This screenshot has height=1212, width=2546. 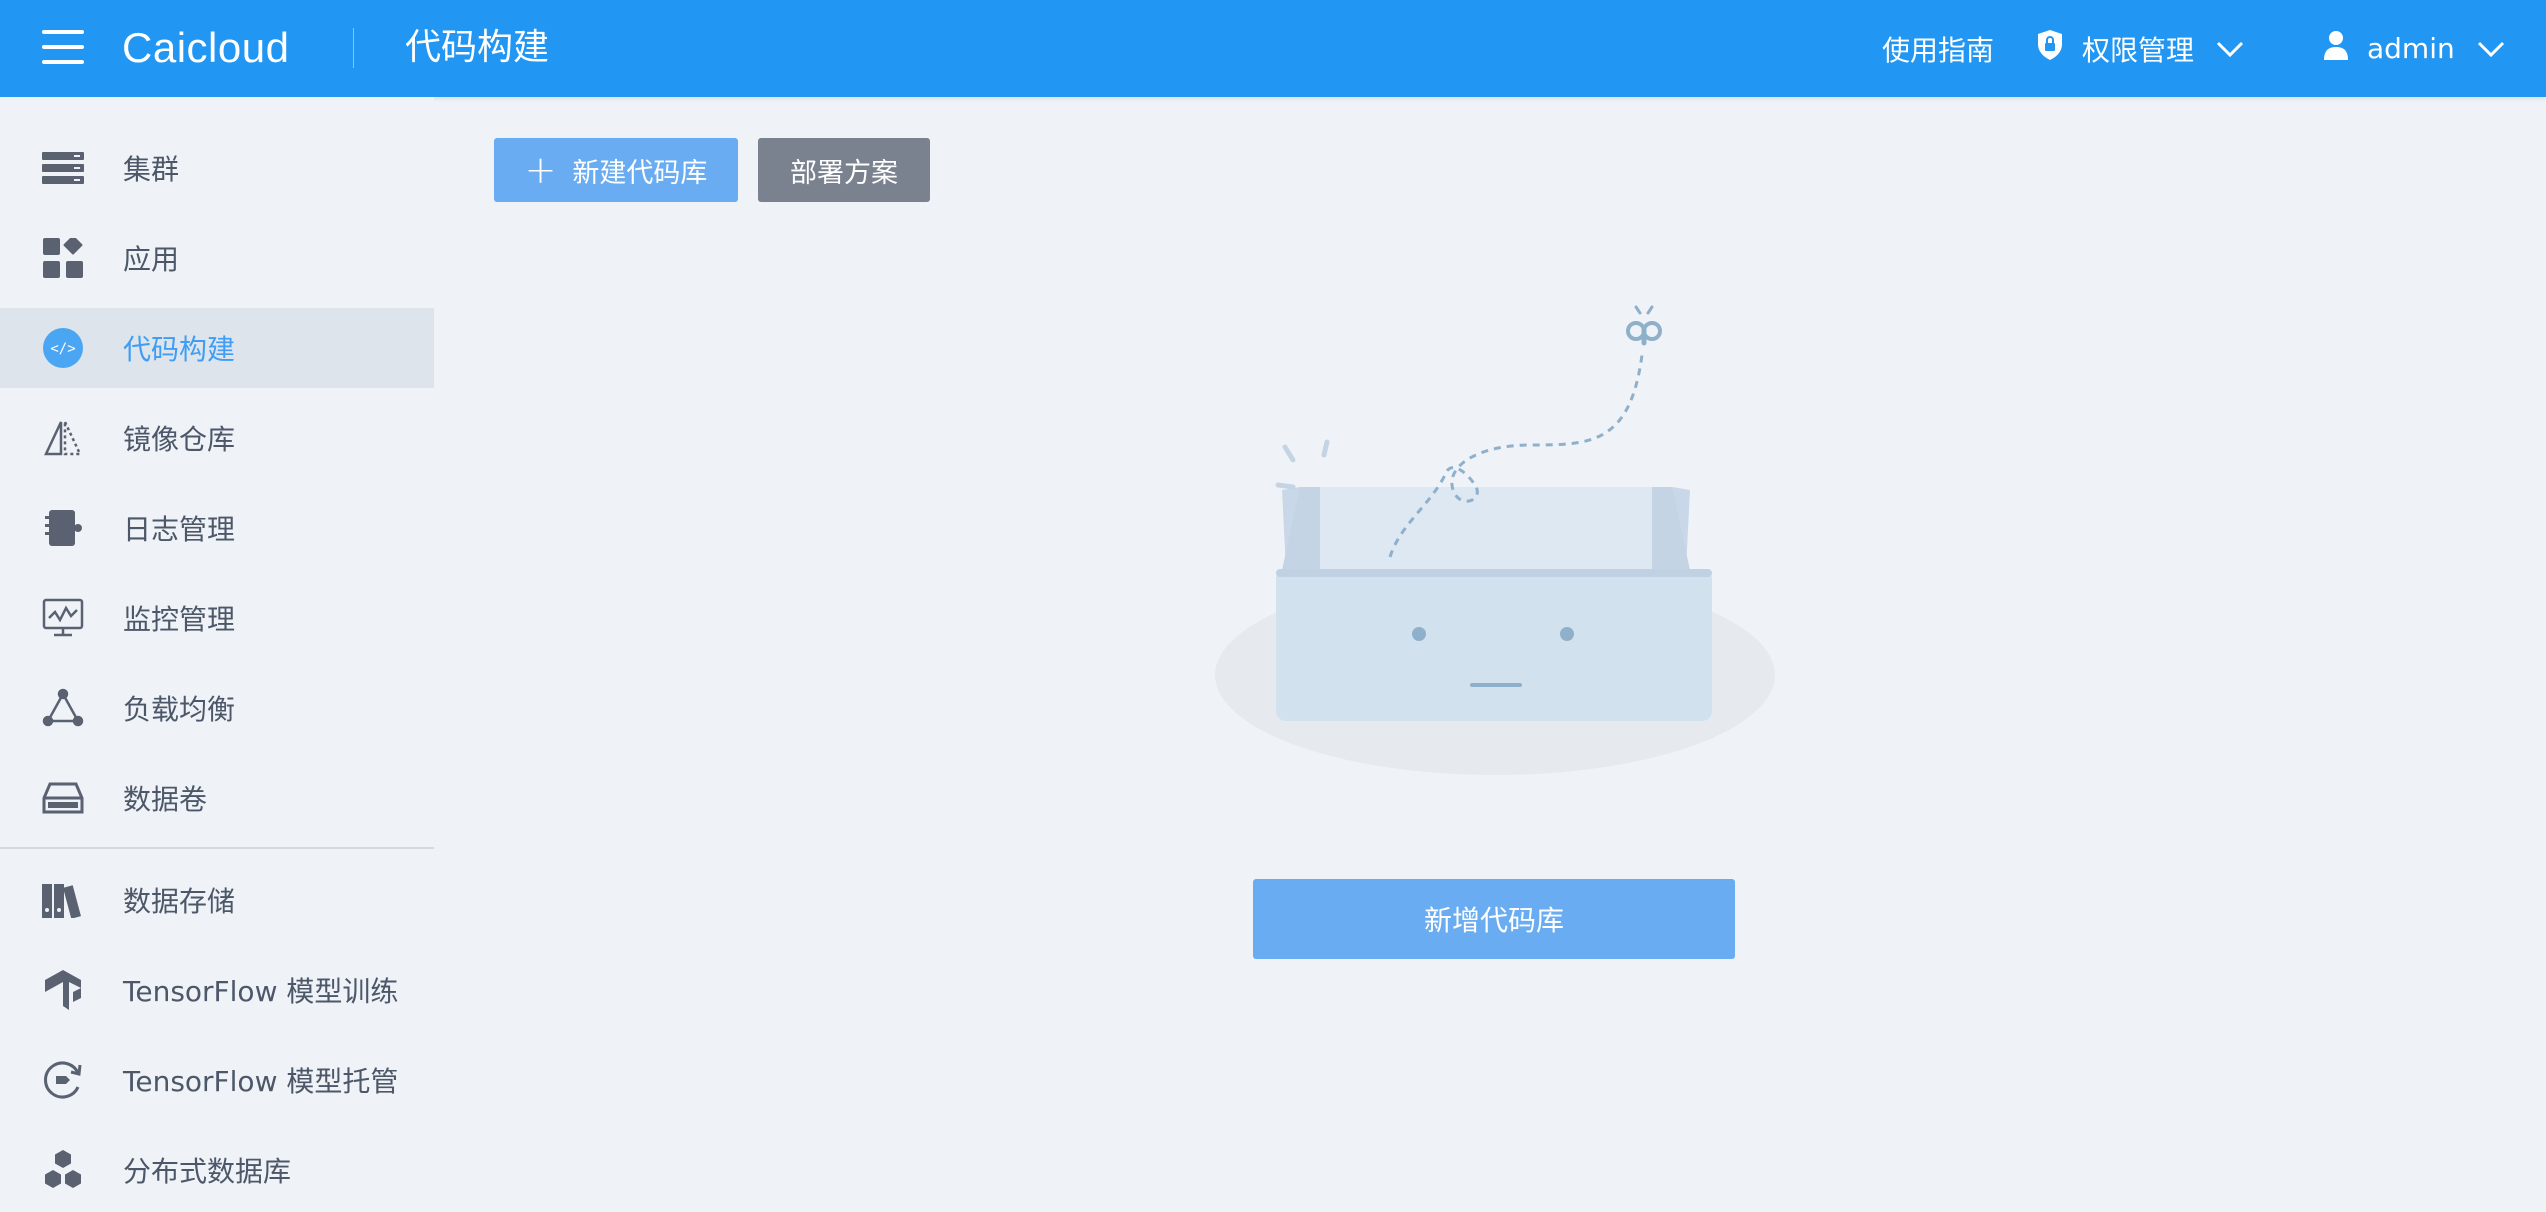 What do you see at coordinates (207, 1171) in the screenshot?
I see `sidebar-item-label: 分布式数据库` at bounding box center [207, 1171].